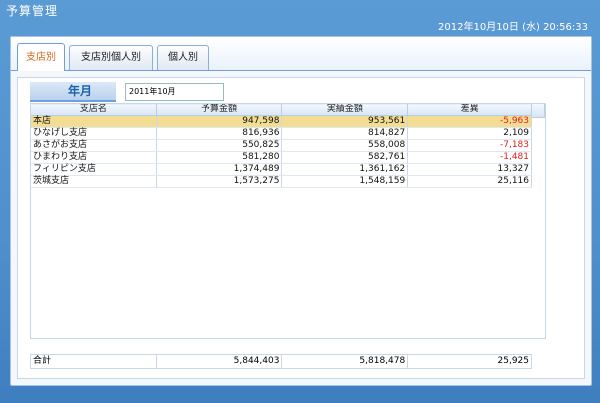 This screenshot has width=600, height=403. What do you see at coordinates (345, 145) in the screenshot?
I see `cell-actual: 558,008` at bounding box center [345, 145].